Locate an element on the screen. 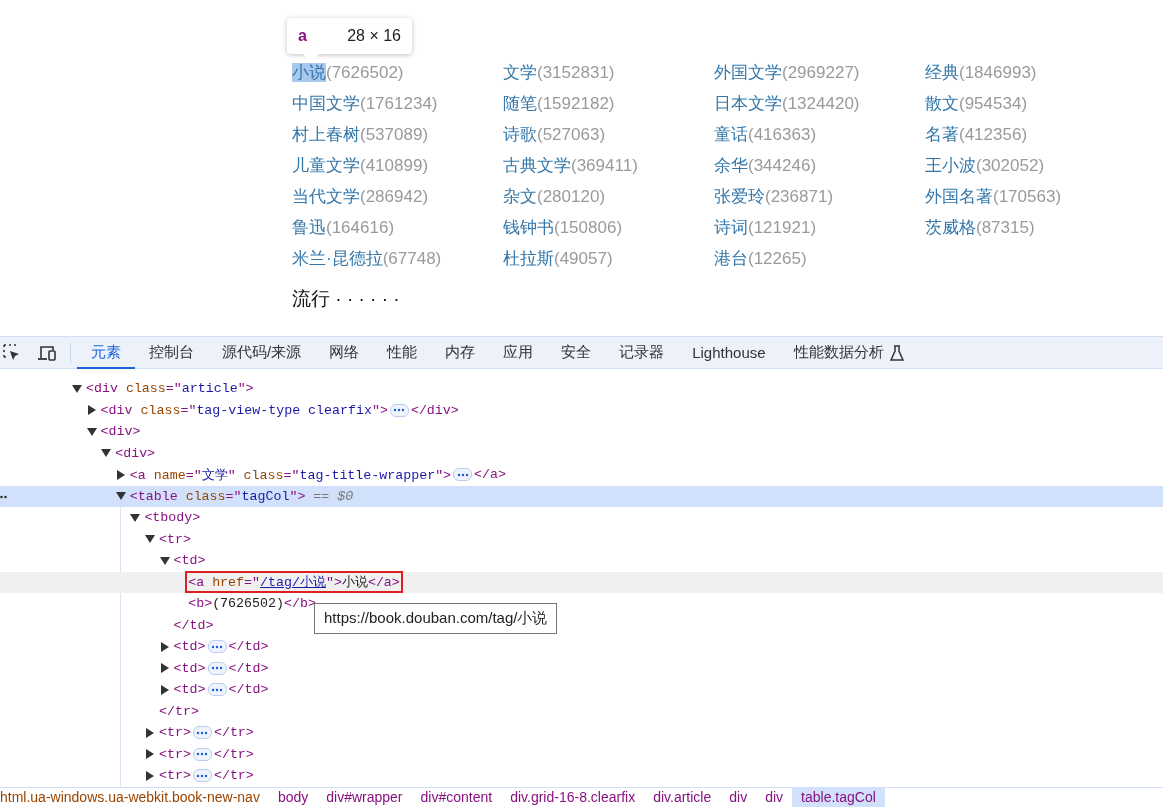  devtools-tab: 元素 is located at coordinates (106, 353).